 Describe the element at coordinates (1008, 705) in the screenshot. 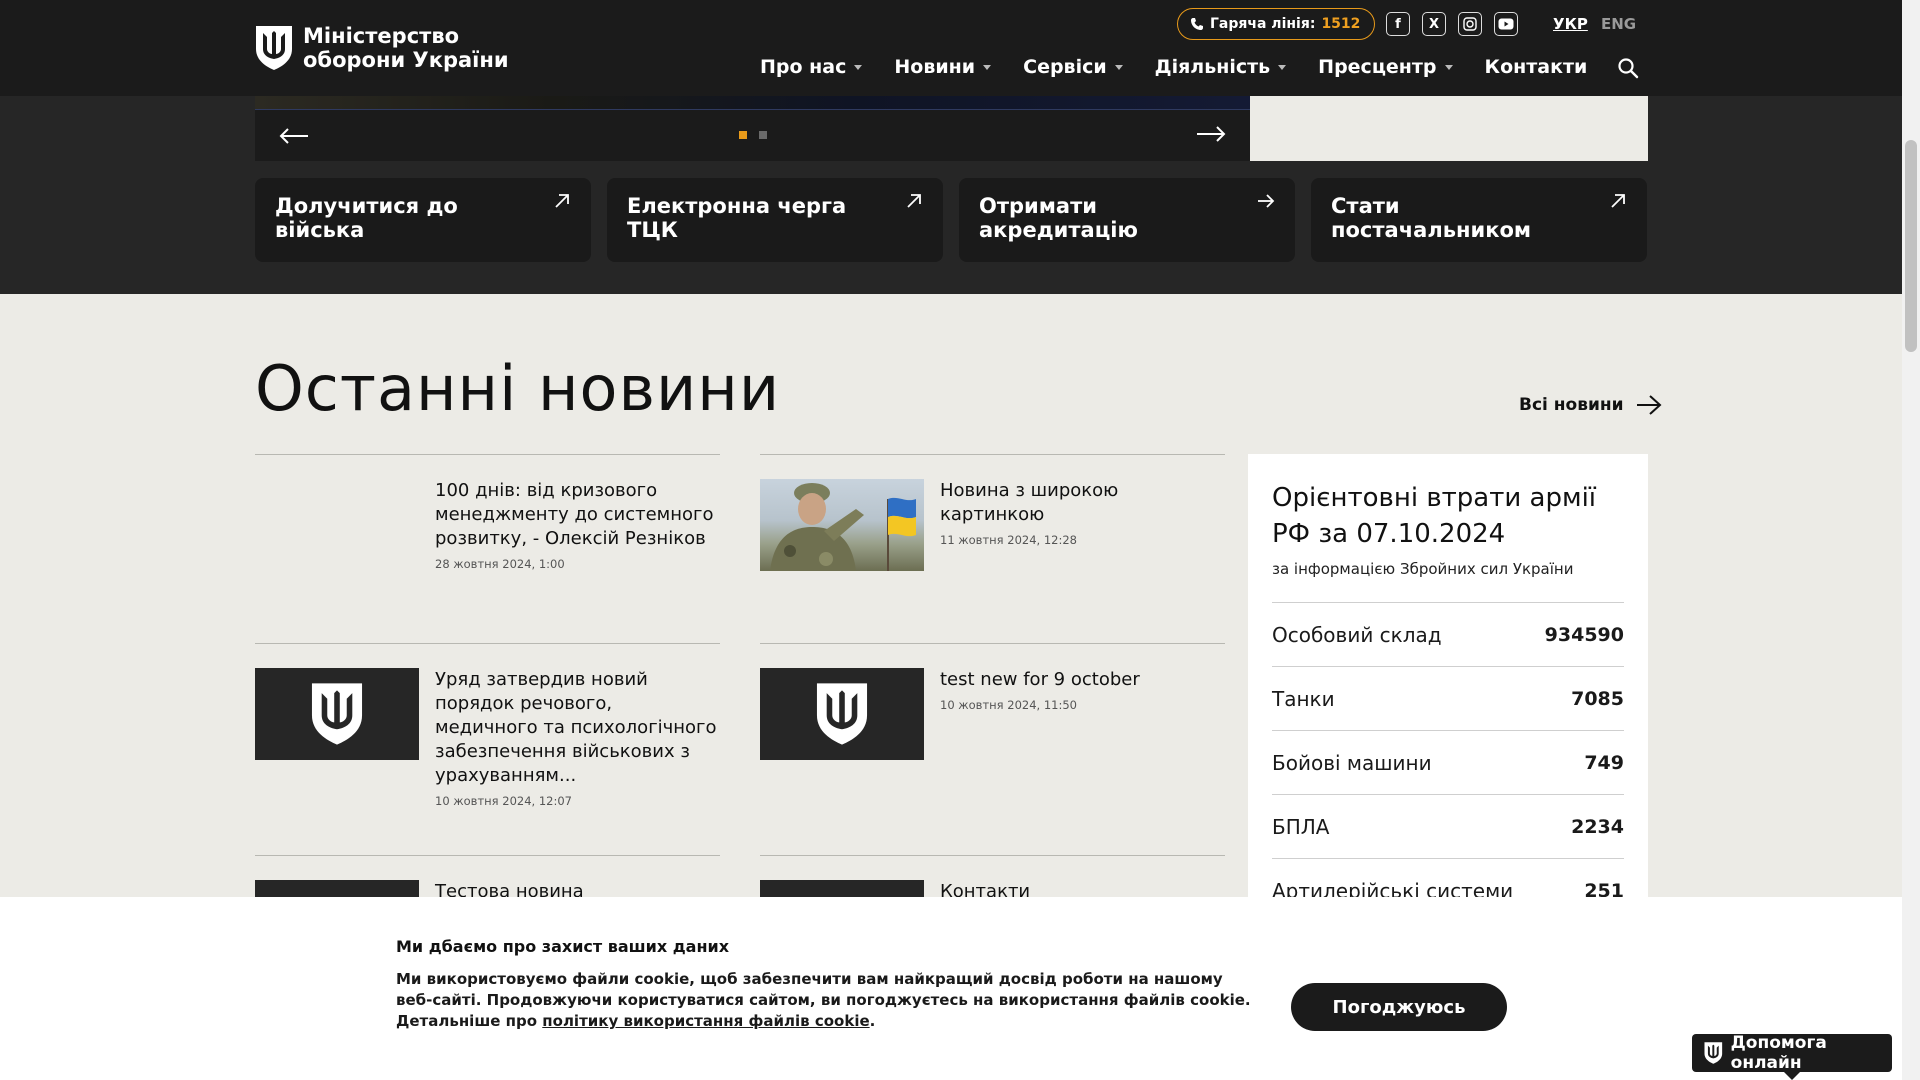

I see `news-date: 10 жовтня 2024, 11:50` at that location.